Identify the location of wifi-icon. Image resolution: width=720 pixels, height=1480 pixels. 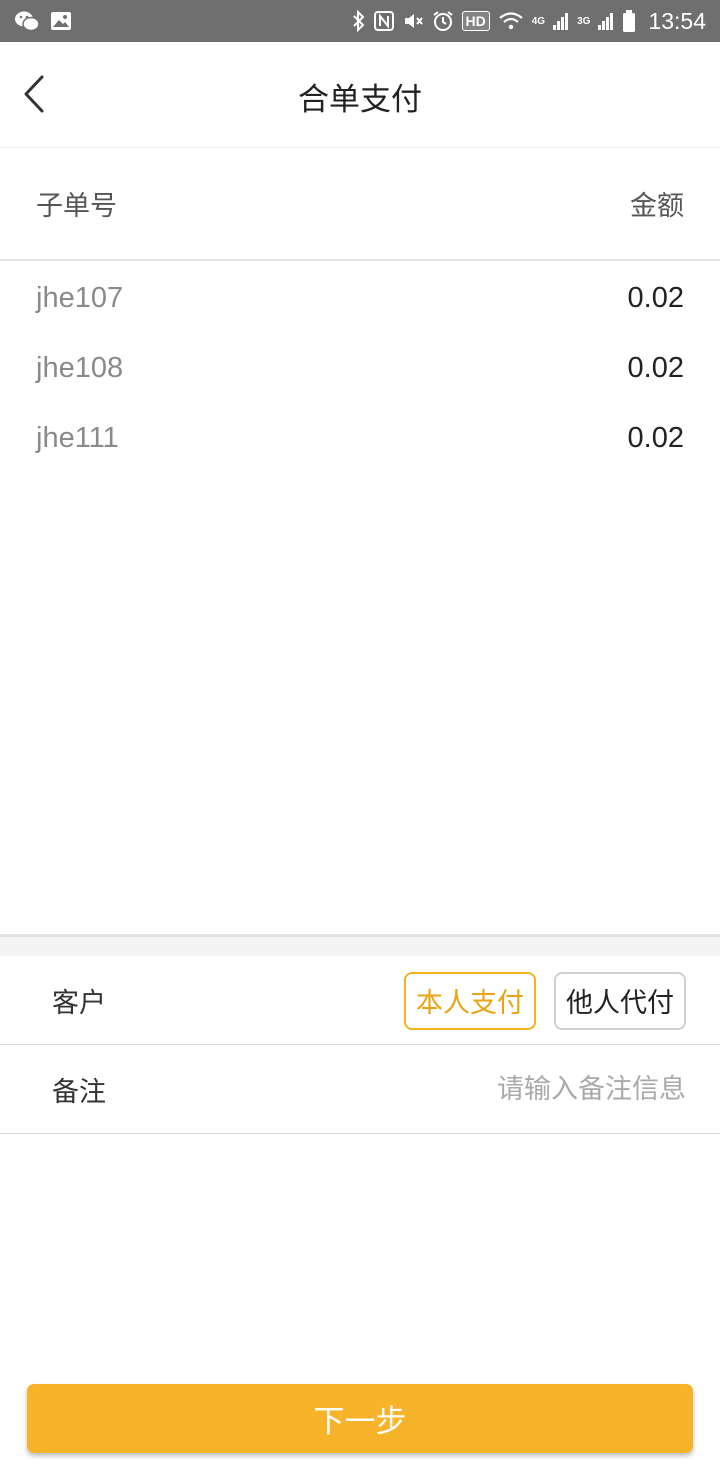
(511, 21).